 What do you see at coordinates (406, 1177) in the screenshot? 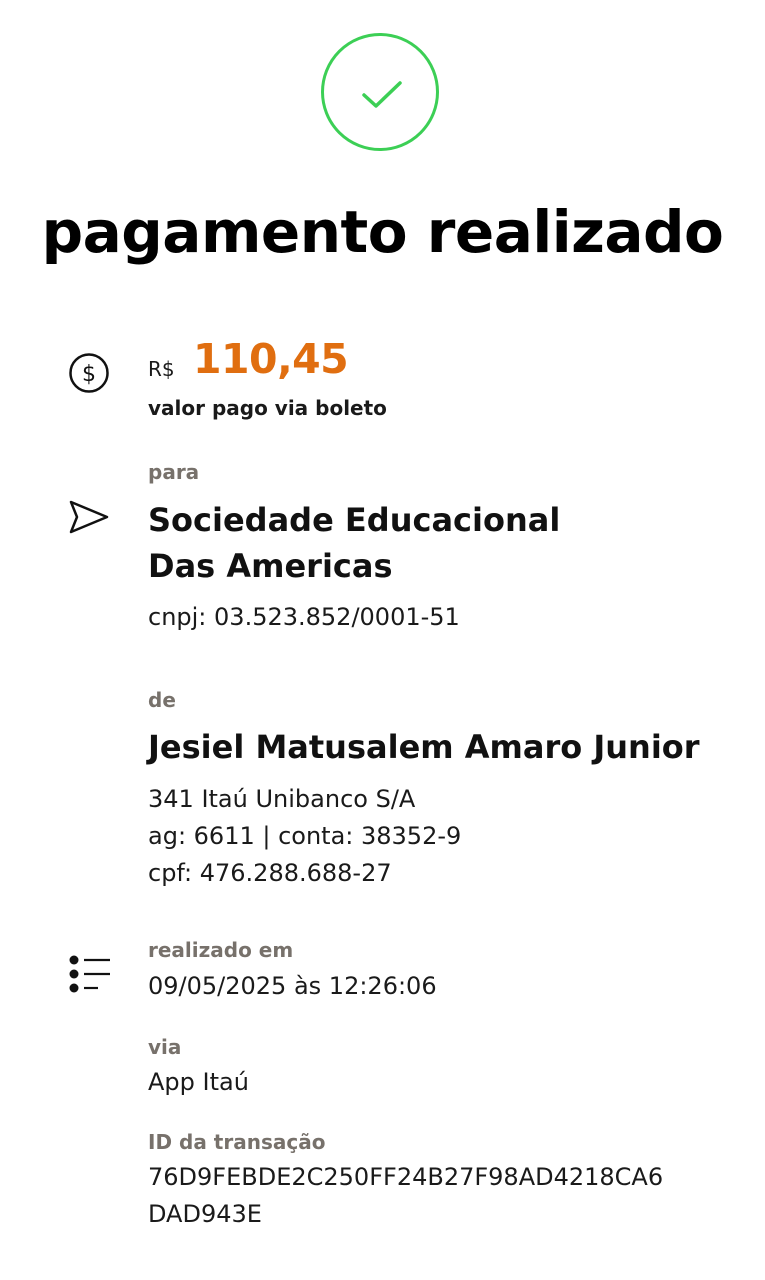
I see `transaction-id-line1: 76D9FEBDE2C250FF24B27F98AD4218CA6` at bounding box center [406, 1177].